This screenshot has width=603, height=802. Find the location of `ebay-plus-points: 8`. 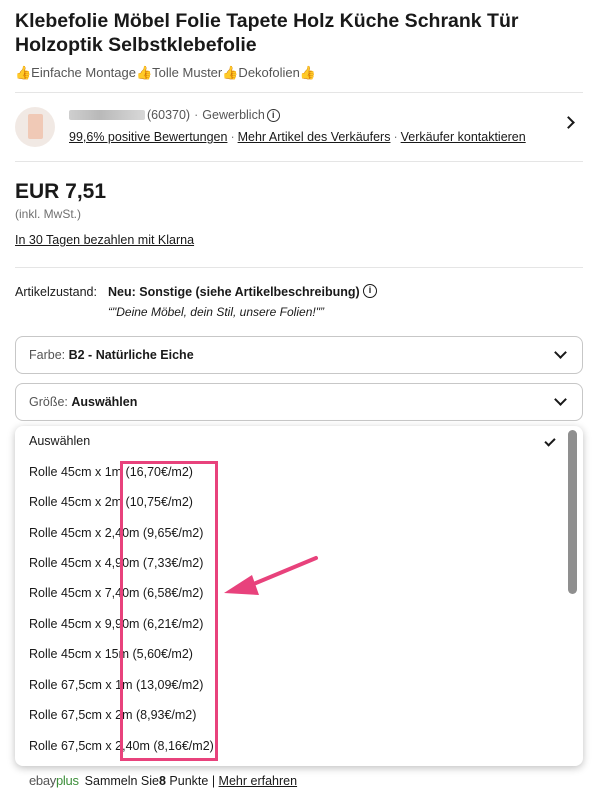

ebay-plus-points: 8 is located at coordinates (162, 780).